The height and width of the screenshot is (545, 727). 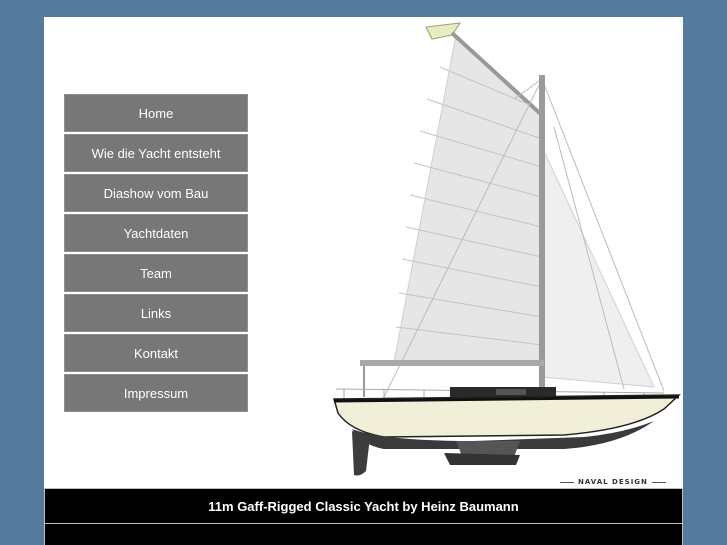 What do you see at coordinates (156, 353) in the screenshot?
I see `nav-item-kontakt: Kontakt` at bounding box center [156, 353].